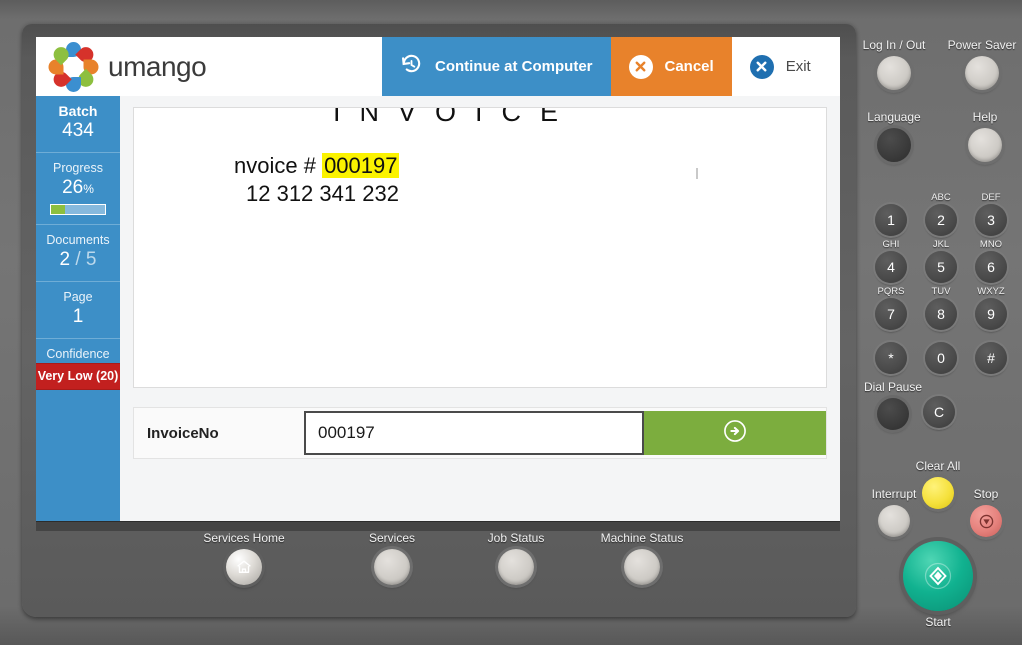  What do you see at coordinates (65, 259) in the screenshot?
I see `documents-current: 2` at bounding box center [65, 259].